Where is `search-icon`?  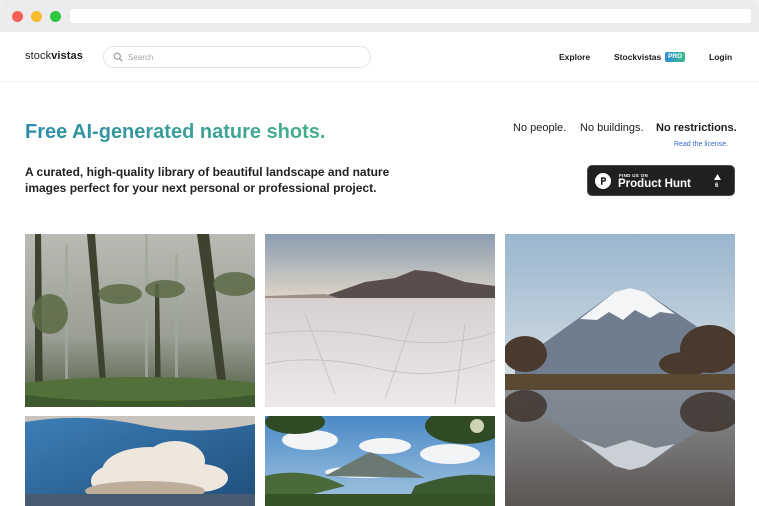 search-icon is located at coordinates (118, 57).